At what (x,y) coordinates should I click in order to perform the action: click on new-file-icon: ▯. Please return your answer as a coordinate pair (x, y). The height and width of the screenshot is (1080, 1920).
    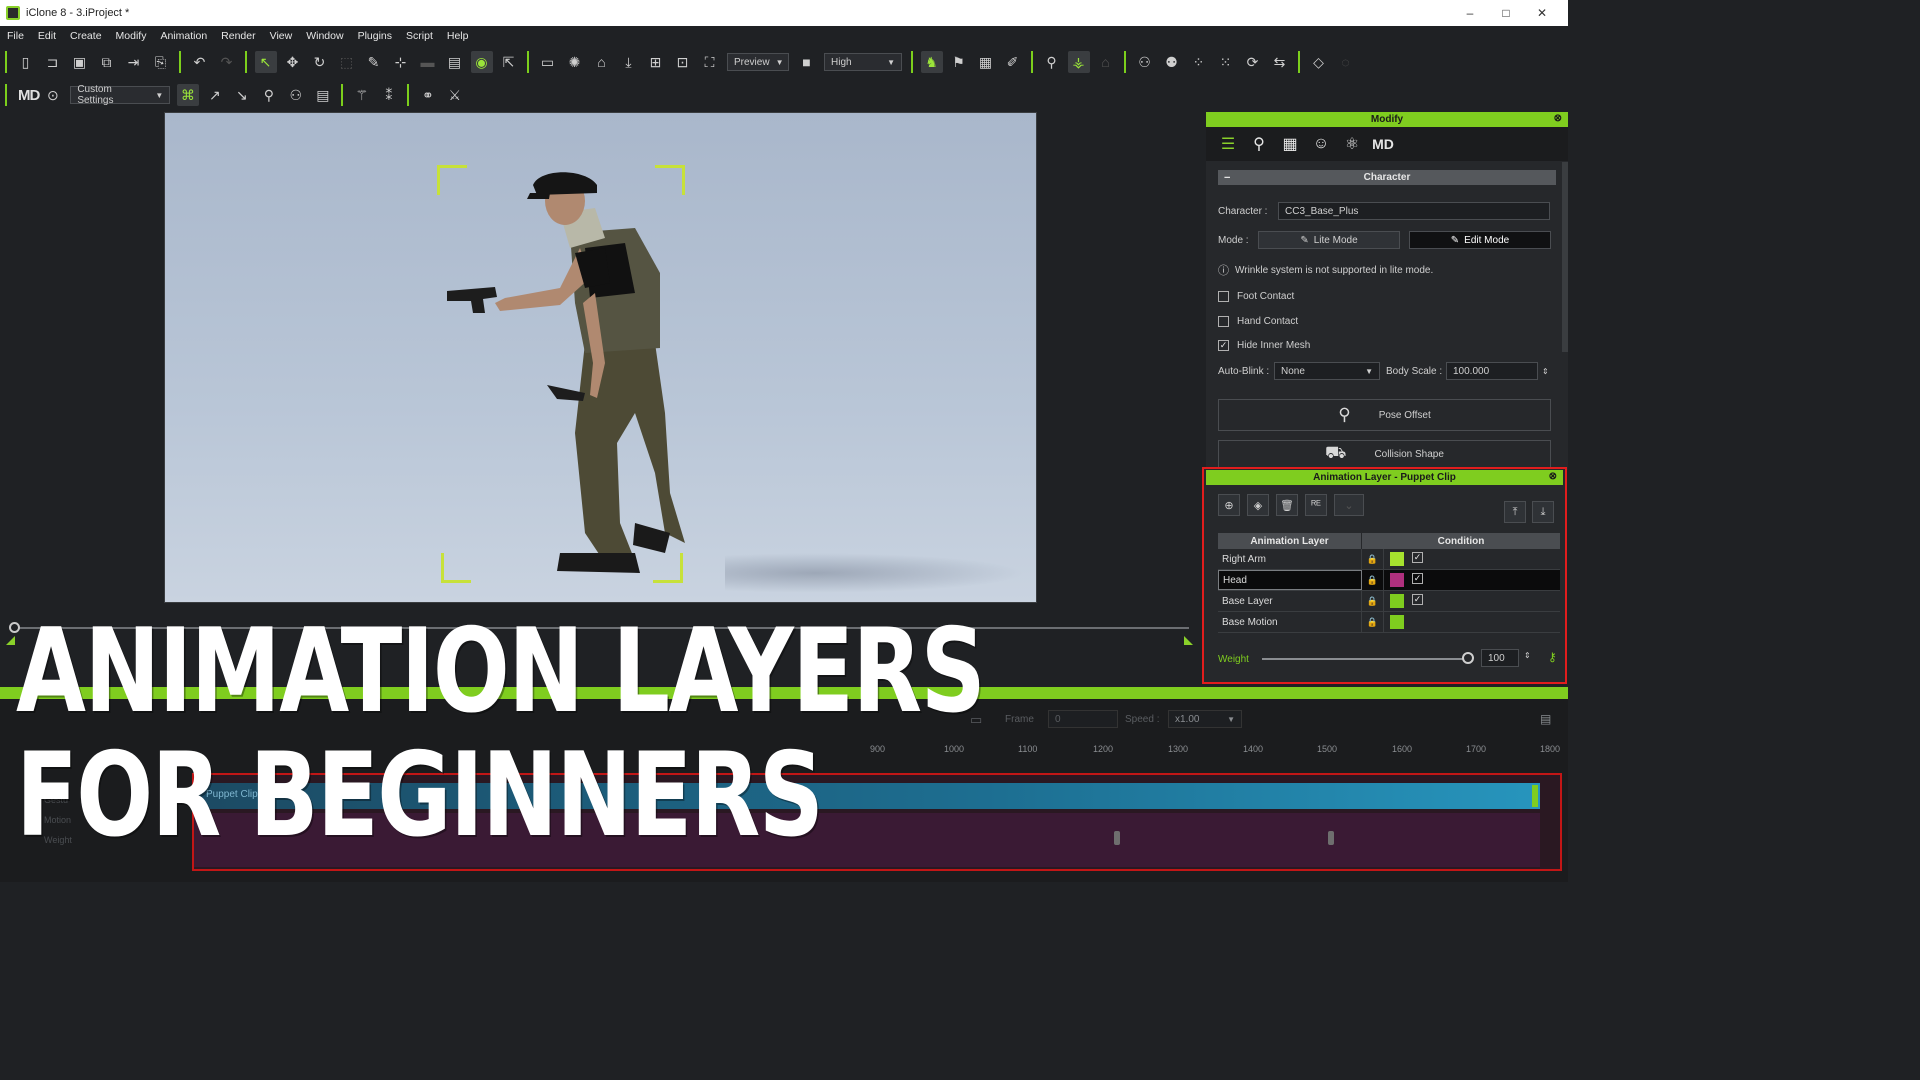
    Looking at the image, I should click on (26, 62).